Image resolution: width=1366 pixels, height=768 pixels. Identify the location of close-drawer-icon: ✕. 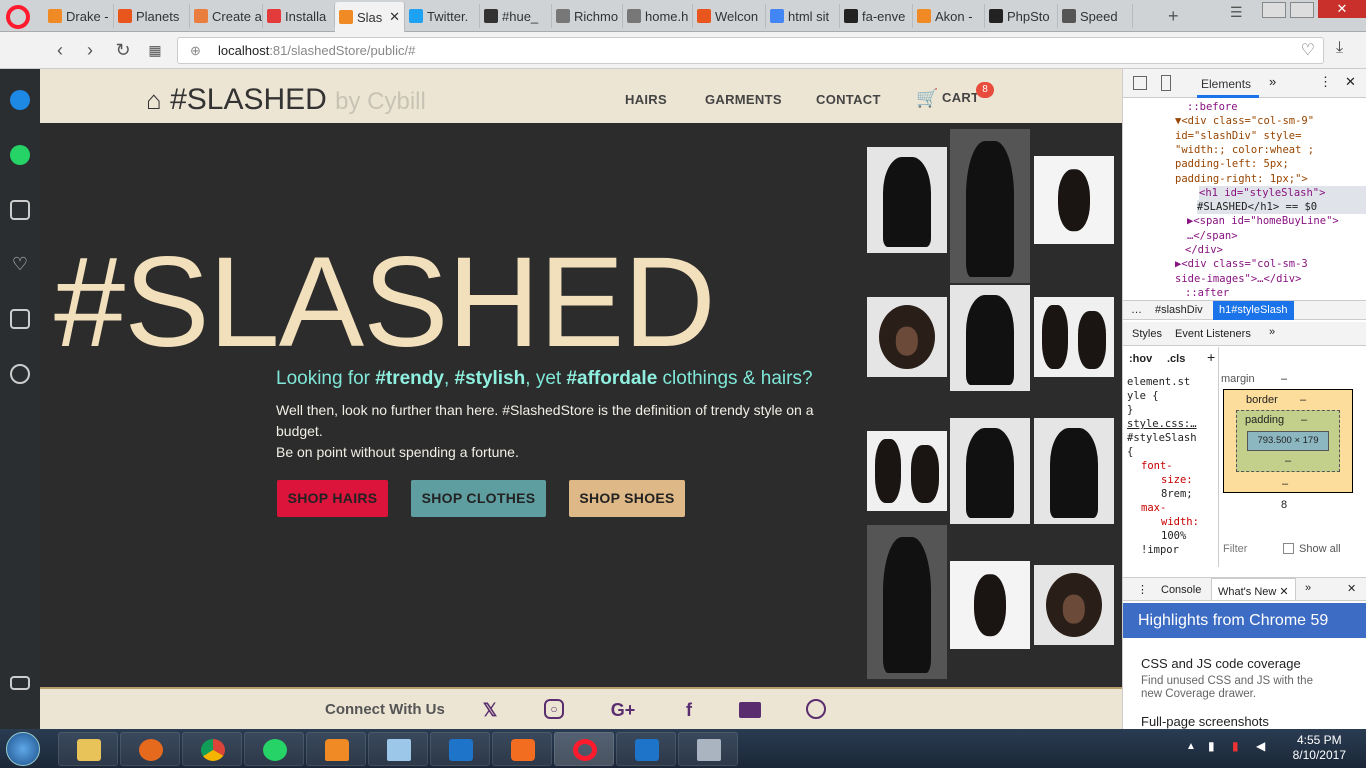
(1351, 588).